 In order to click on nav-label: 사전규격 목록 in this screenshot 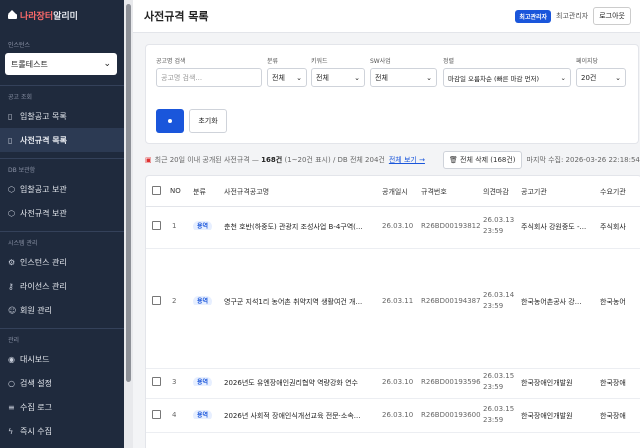, I will do `click(43, 140)`.